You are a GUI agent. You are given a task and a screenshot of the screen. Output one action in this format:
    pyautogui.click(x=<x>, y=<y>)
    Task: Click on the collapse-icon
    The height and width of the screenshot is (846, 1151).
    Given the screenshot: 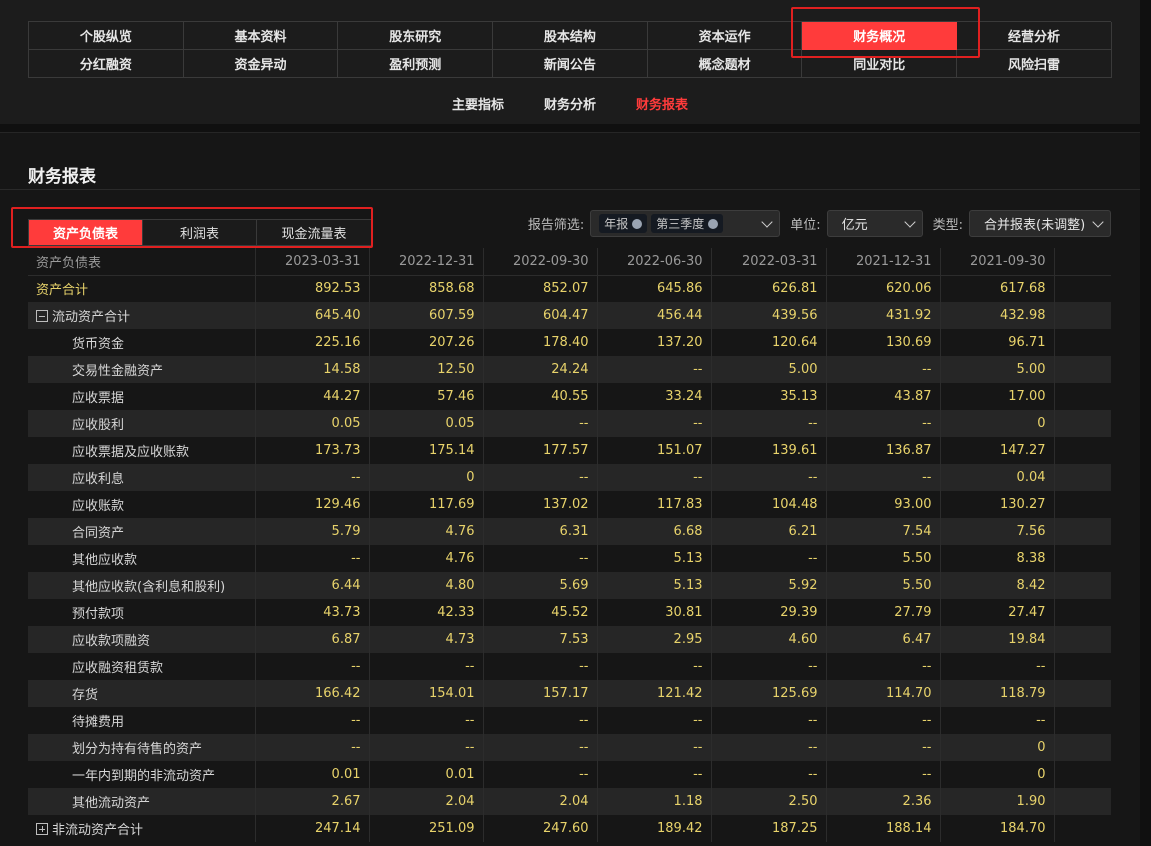 What is the action you would take?
    pyautogui.click(x=42, y=316)
    